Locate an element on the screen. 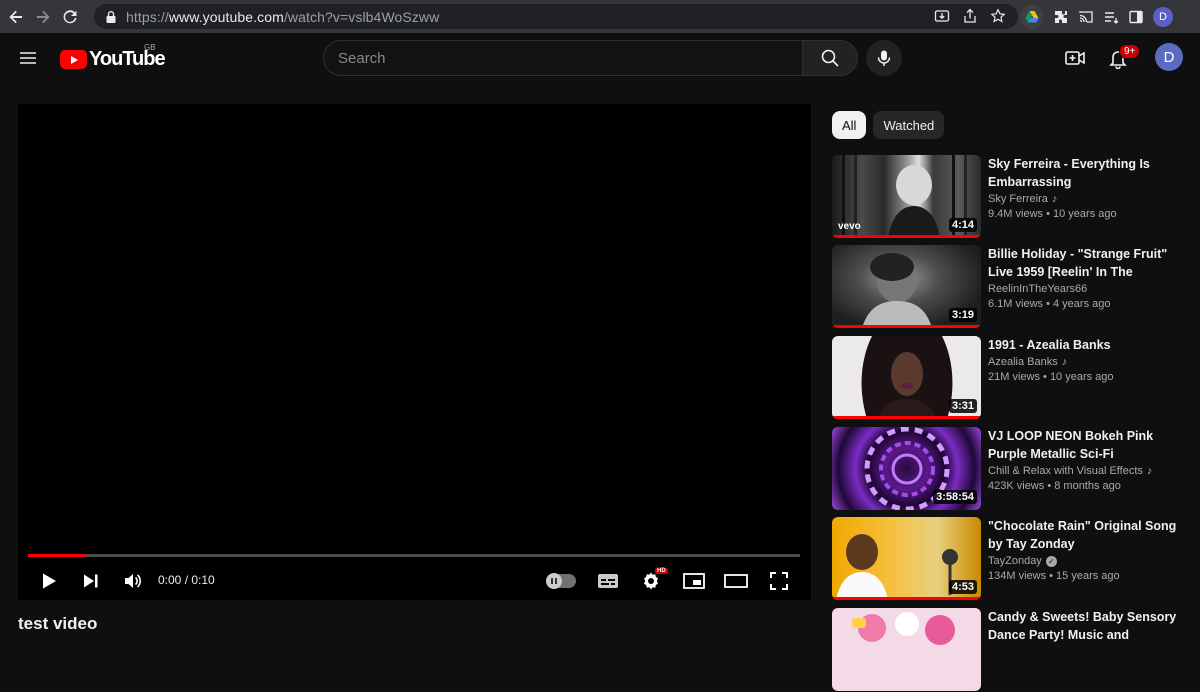  channel-name: Azealia Banks ♪ is located at coordinates (1083, 362).